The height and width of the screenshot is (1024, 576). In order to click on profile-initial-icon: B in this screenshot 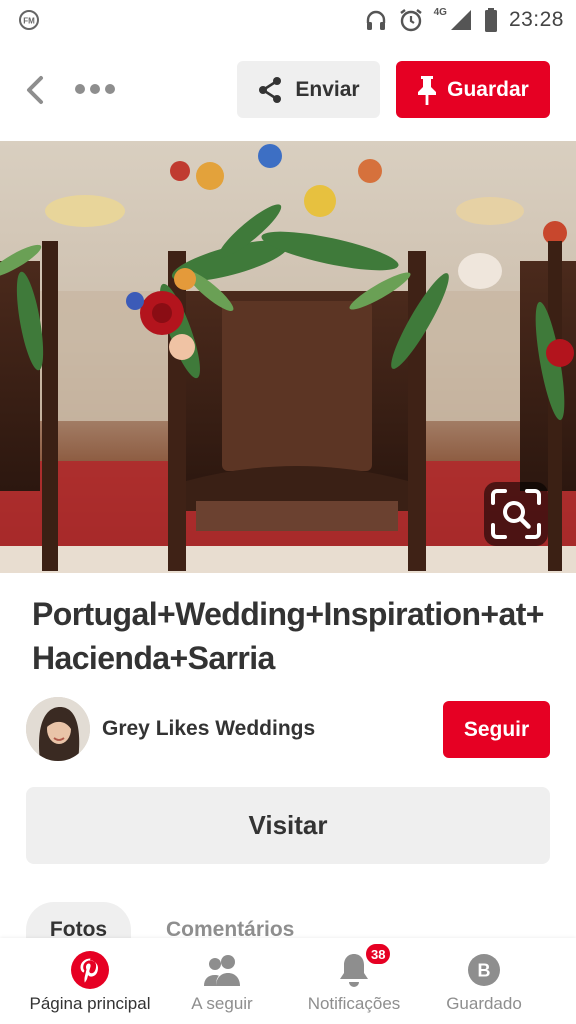, I will do `click(484, 970)`.